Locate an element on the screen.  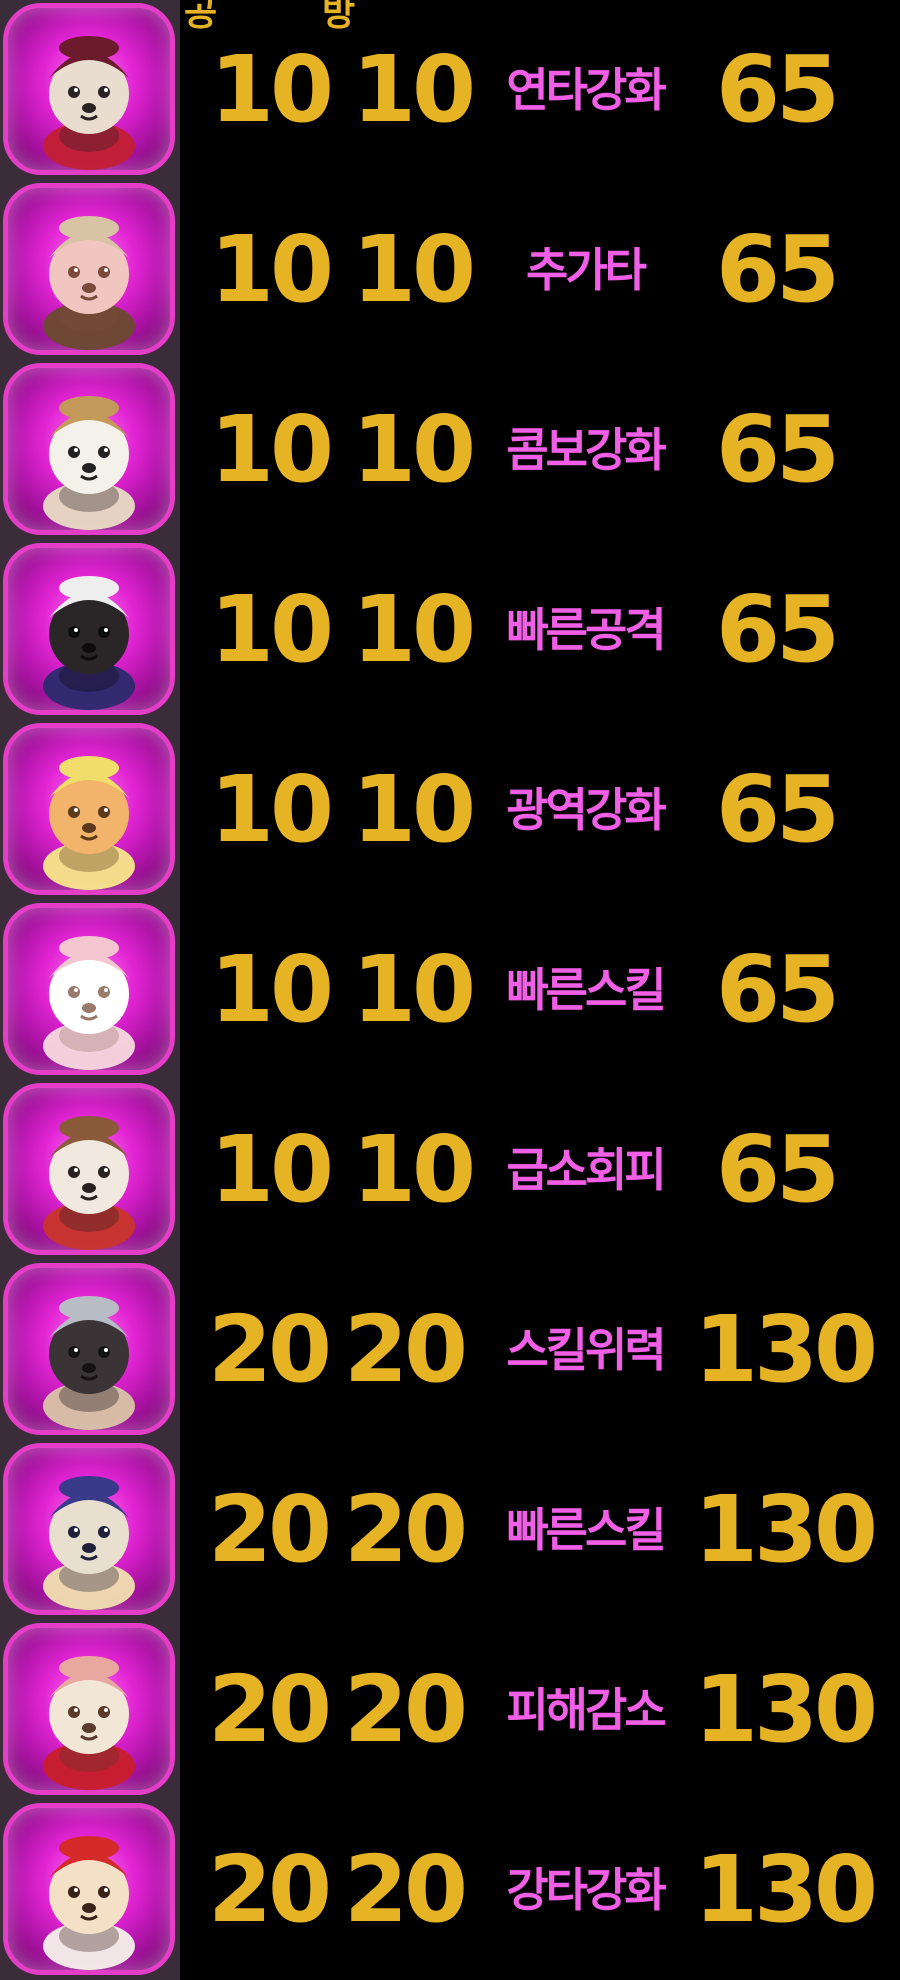
pet-row: 10 10 콤보강화 65 is located at coordinates (450, 450).